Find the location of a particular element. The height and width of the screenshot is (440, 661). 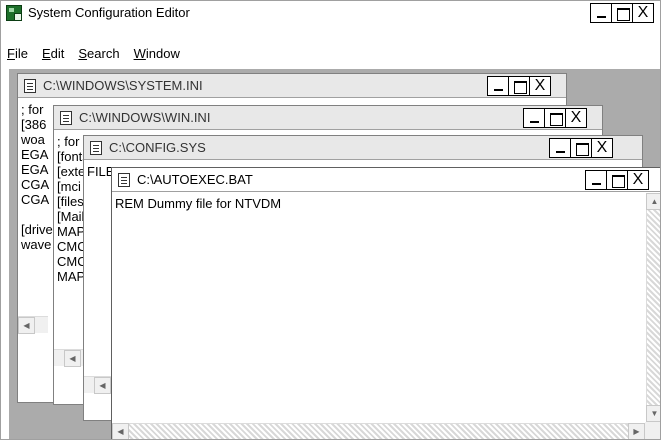

window-system-ini-maximize is located at coordinates (519, 86).